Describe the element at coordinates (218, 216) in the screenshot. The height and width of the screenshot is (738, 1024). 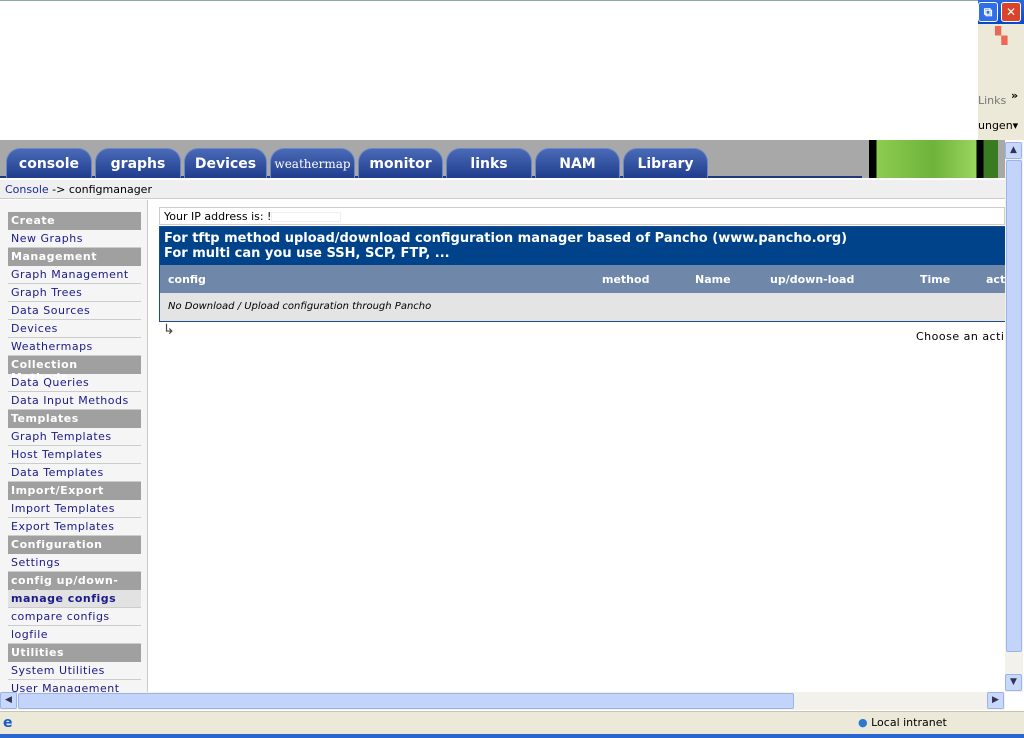
I see `ip-address-label: Your IP address is: !` at that location.